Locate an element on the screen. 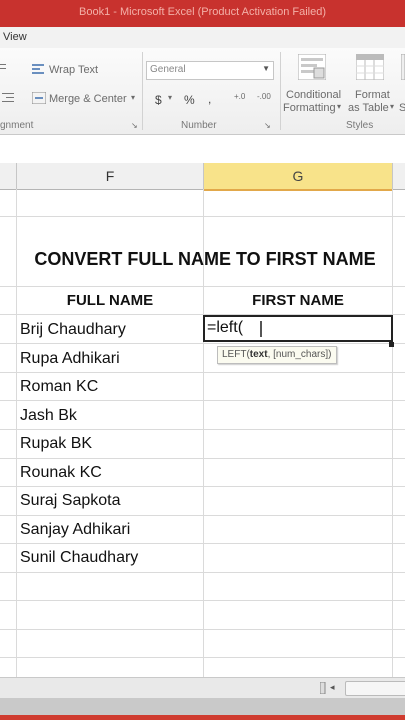 Image resolution: width=405 pixels, height=720 pixels. conditional-formatting-dropdown-icon: ▾ is located at coordinates (339, 106).